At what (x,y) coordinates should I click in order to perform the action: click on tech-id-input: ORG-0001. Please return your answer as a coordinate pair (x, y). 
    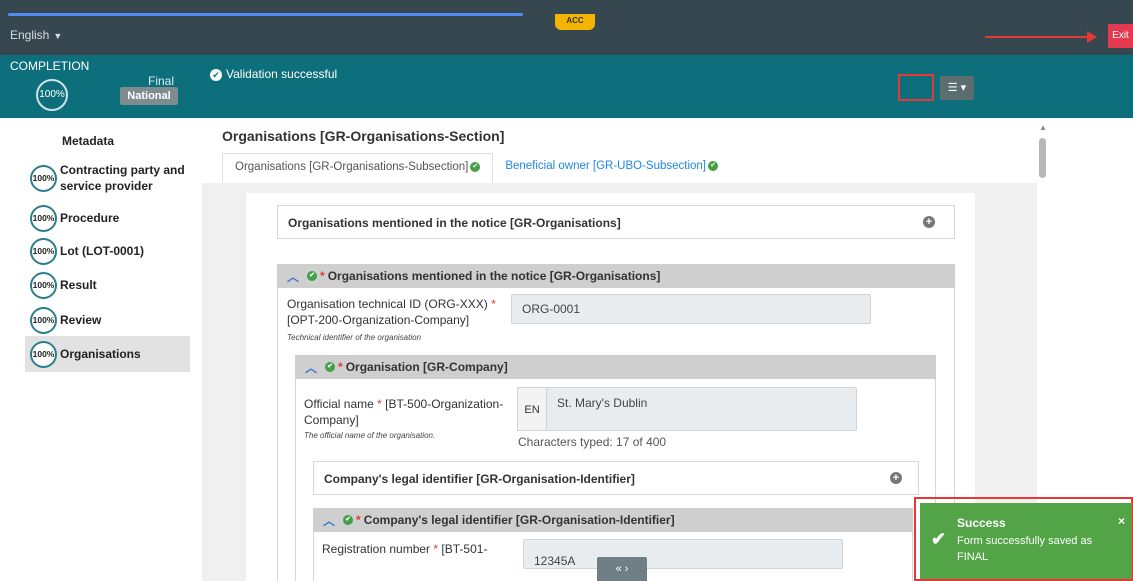
    Looking at the image, I should click on (691, 309).